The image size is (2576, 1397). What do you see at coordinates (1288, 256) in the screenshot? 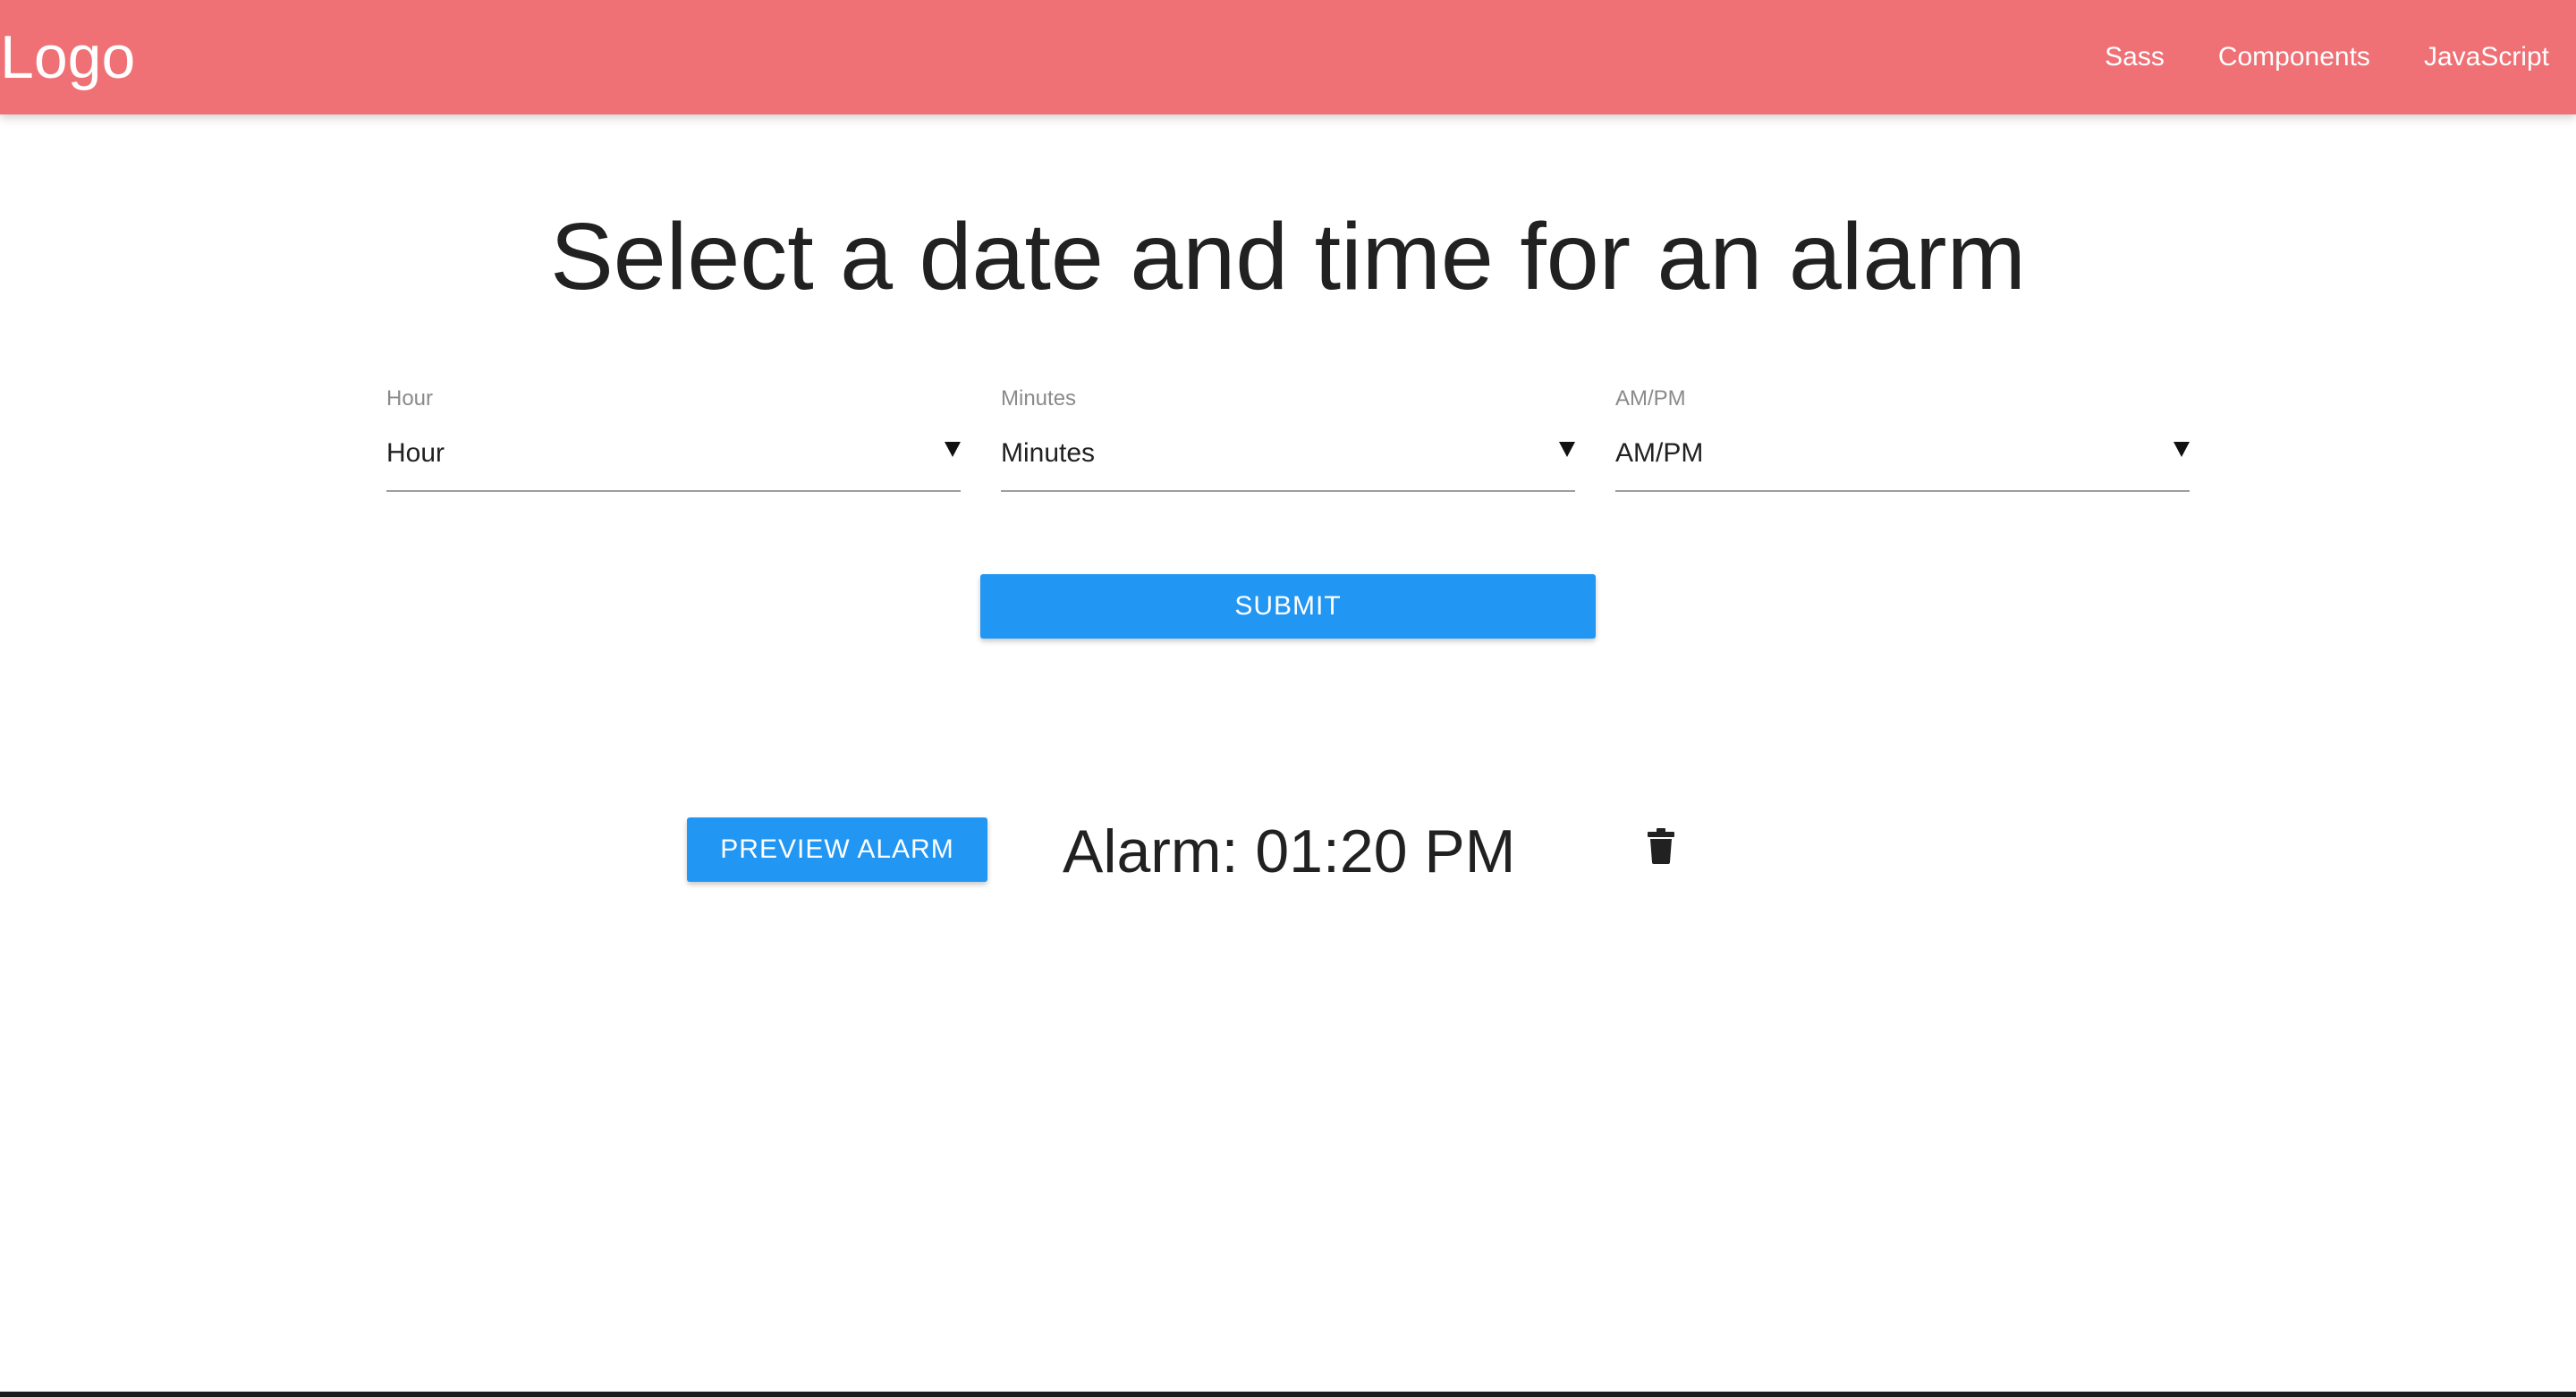
I see `page-title: Select a date and time for an alarm` at bounding box center [1288, 256].